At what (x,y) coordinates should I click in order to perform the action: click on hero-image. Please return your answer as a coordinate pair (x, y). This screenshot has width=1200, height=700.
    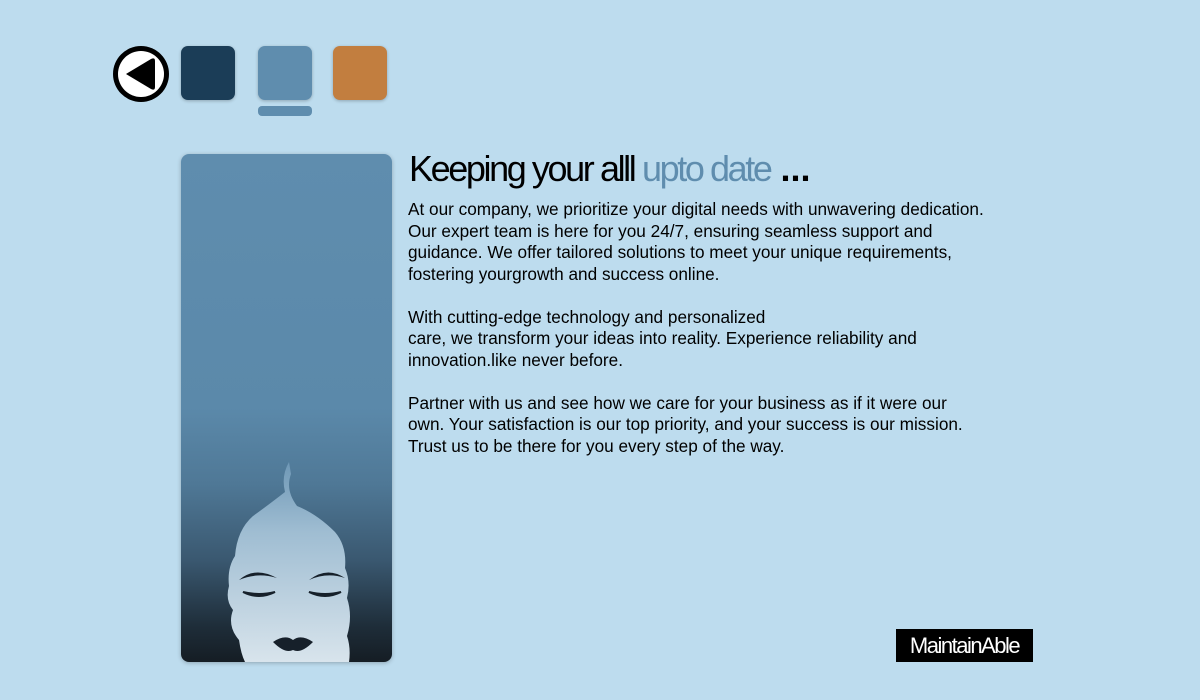
    Looking at the image, I should click on (286, 408).